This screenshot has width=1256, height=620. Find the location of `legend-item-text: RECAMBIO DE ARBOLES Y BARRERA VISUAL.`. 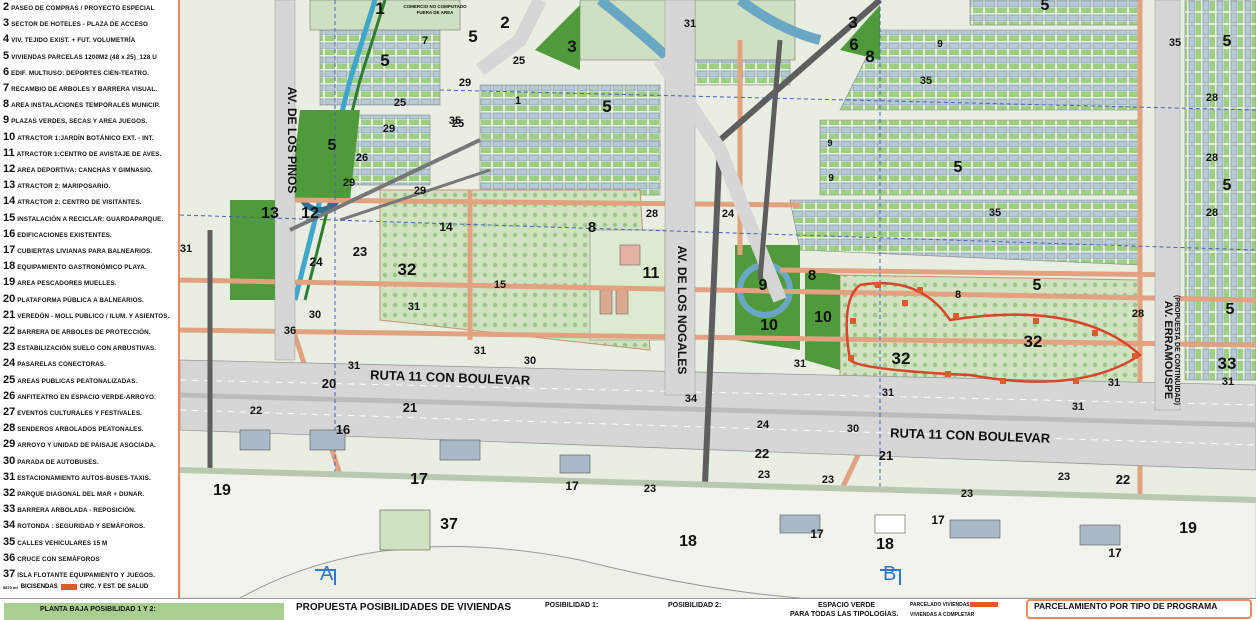

legend-item-text: RECAMBIO DE ARBOLES Y BARRERA VISUAL. is located at coordinates (84, 89).